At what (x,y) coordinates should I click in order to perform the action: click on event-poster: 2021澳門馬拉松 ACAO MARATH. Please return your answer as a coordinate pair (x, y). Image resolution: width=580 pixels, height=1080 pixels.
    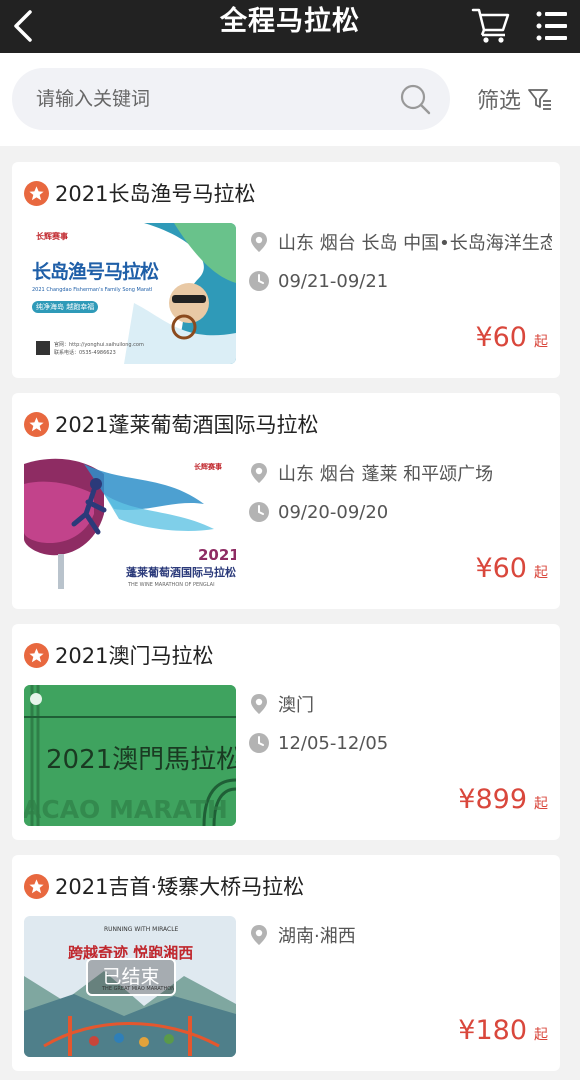
    Looking at the image, I should click on (130, 755).